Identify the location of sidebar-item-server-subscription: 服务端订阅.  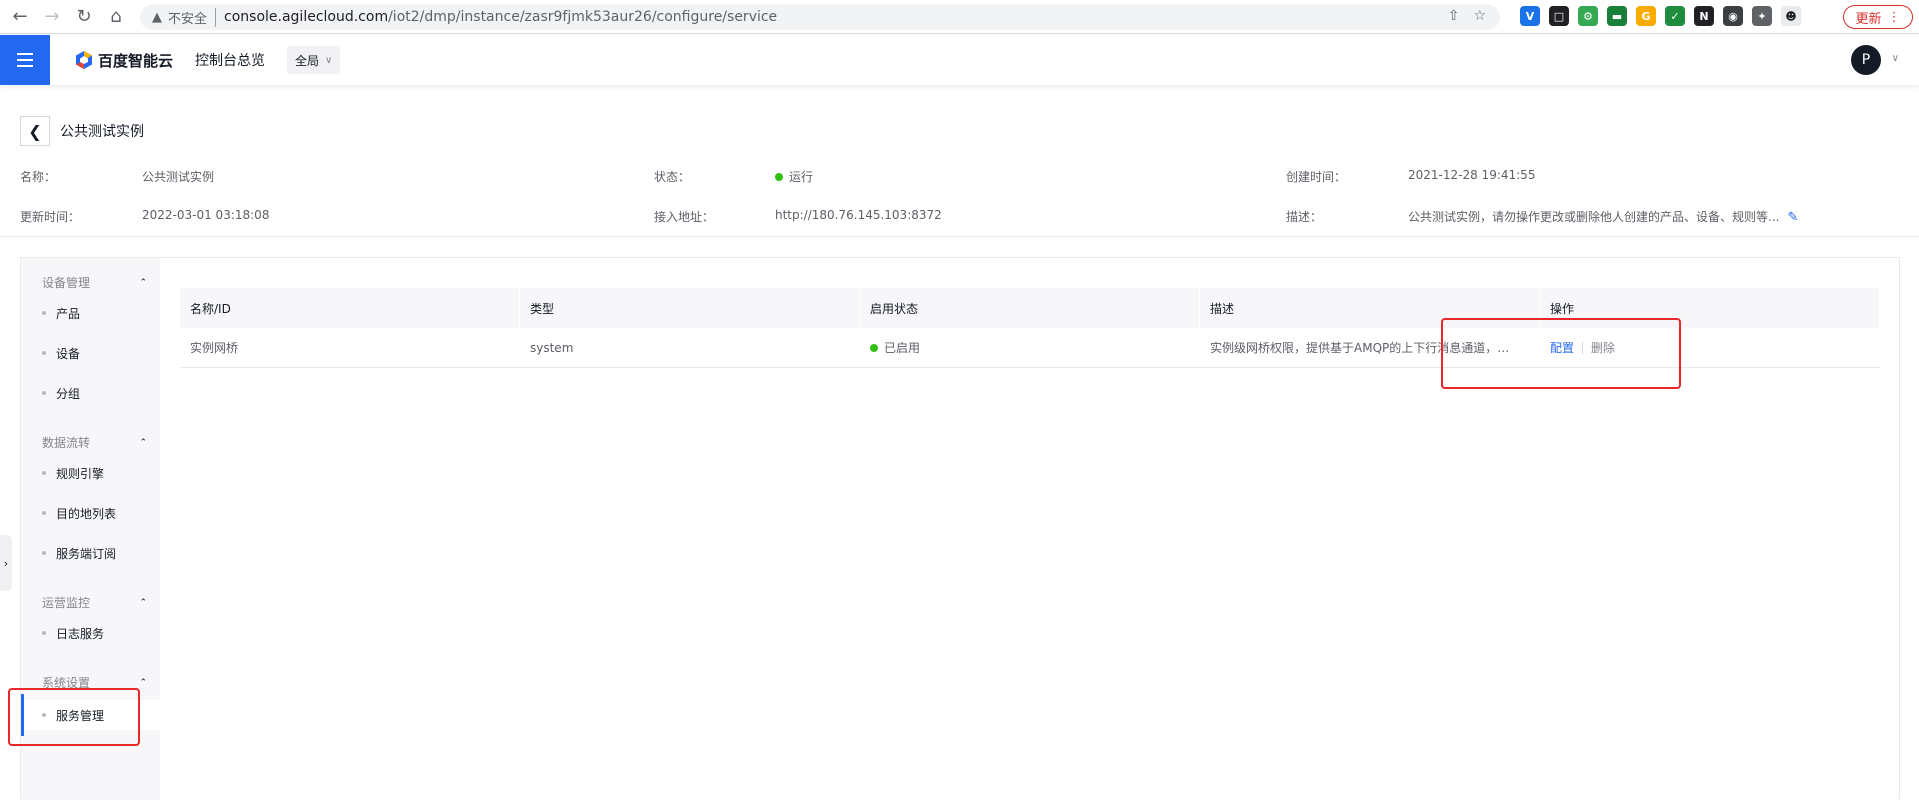
(90, 553).